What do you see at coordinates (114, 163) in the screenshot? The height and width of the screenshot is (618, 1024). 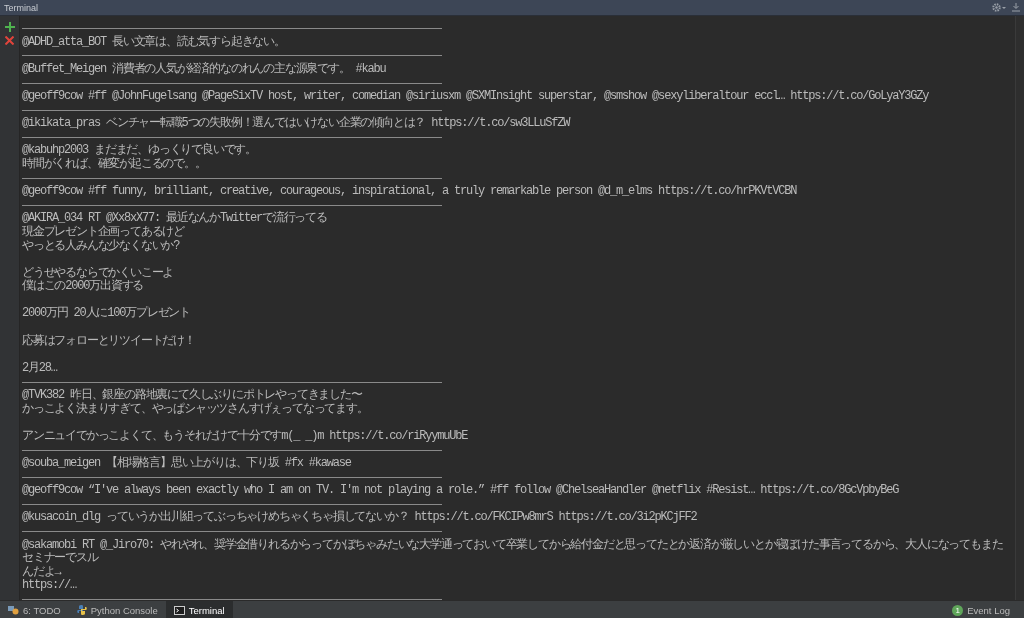 I see `terminal-line: 時間がくれば、確変が起こるので。。` at bounding box center [114, 163].